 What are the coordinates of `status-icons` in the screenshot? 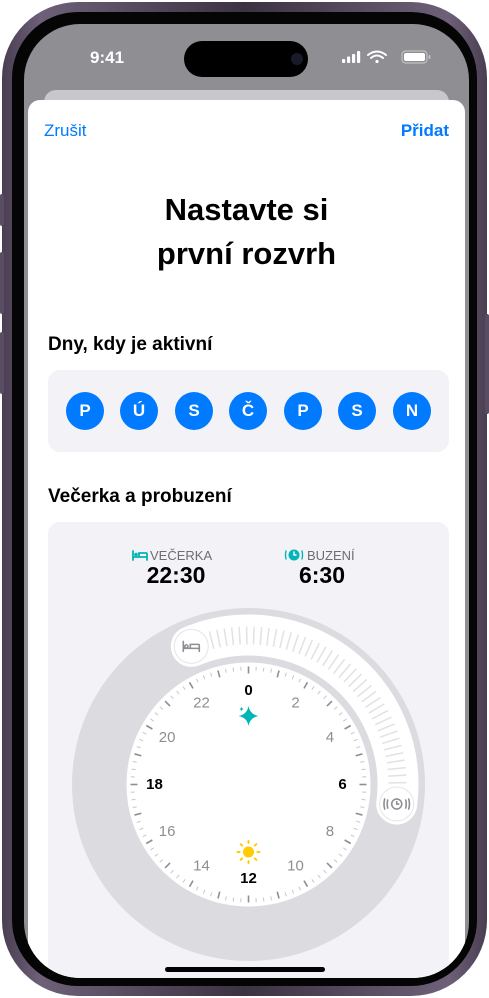 It's located at (386, 57).